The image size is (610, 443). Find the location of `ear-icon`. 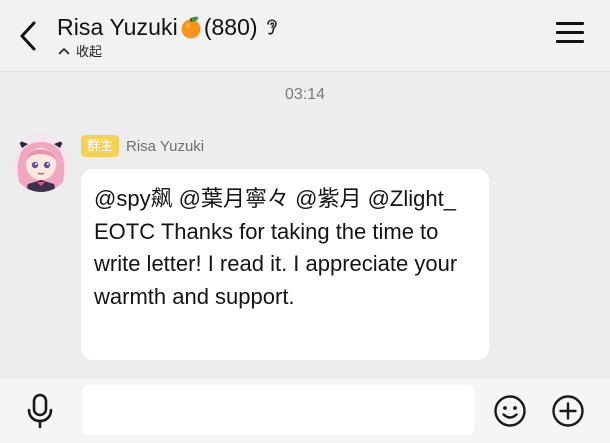

ear-icon is located at coordinates (271, 27).